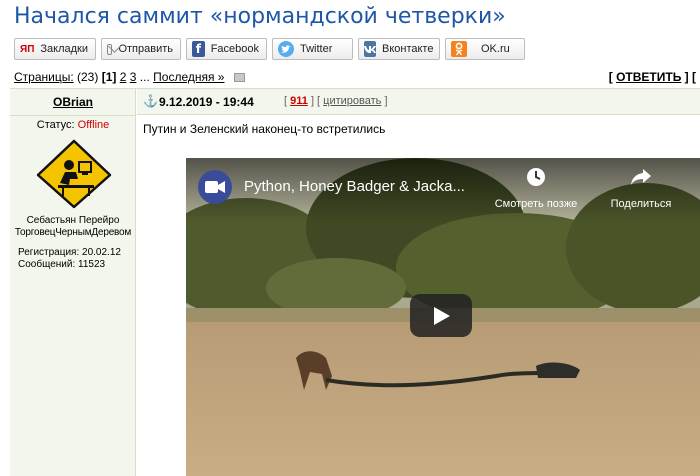  Describe the element at coordinates (641, 204) in the screenshot. I see `video-share-label: Поделиться` at that location.